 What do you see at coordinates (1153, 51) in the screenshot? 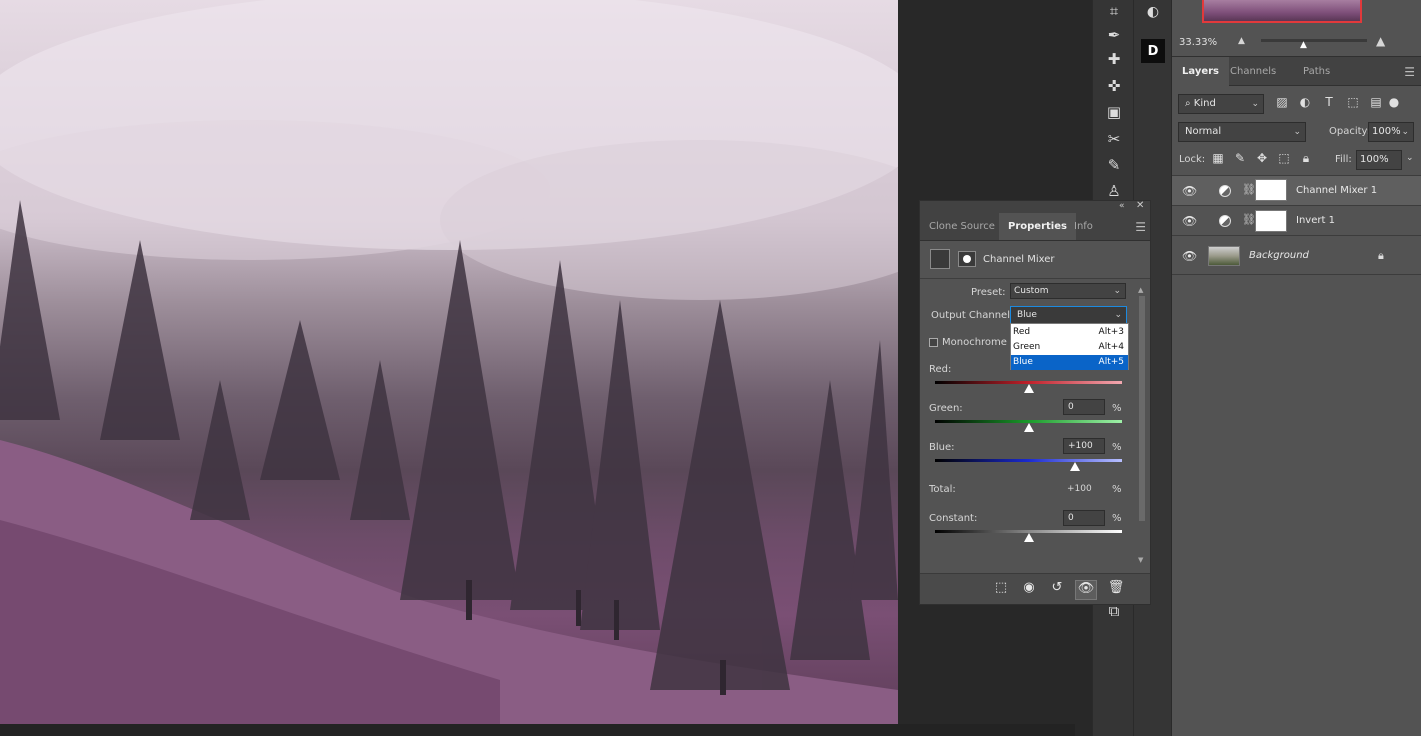
I see `plugin-panel-icon: D` at bounding box center [1153, 51].